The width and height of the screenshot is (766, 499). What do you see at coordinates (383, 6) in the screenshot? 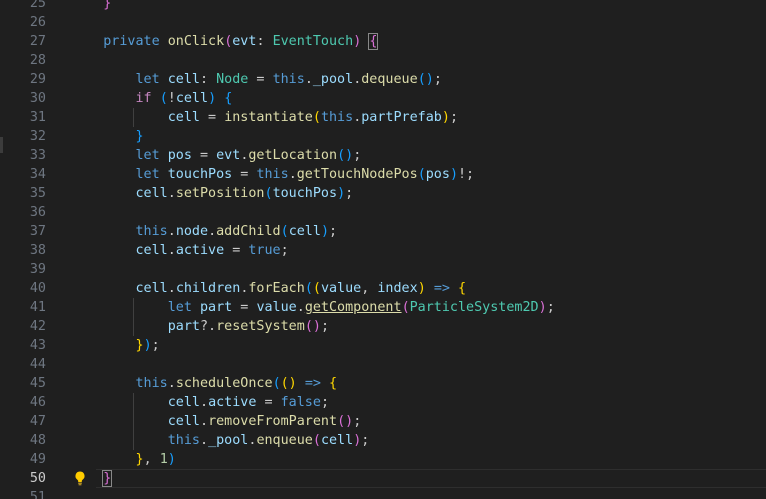
I see `code-line: 25 }` at bounding box center [383, 6].